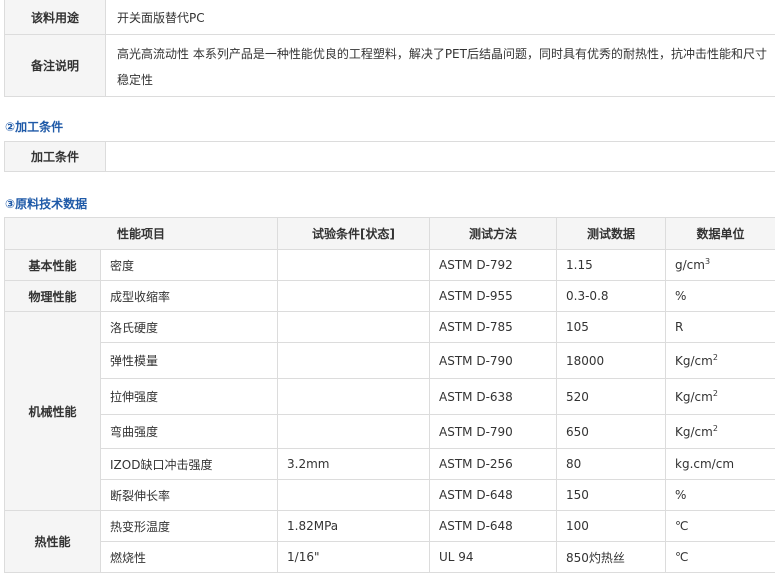 Image resolution: width=775 pixels, height=577 pixels. I want to click on row-value: 150, so click(611, 495).